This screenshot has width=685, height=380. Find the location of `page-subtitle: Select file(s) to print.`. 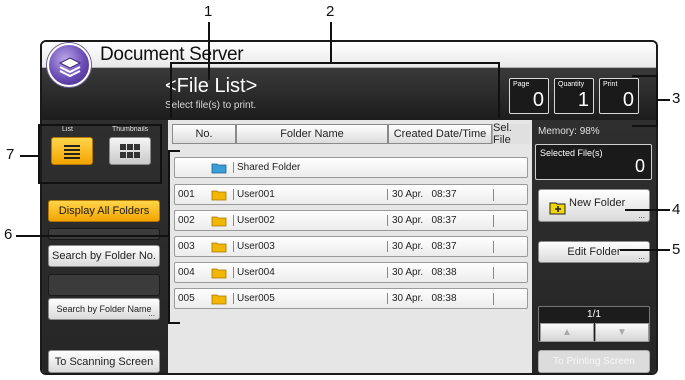

page-subtitle: Select file(s) to print. is located at coordinates (211, 105).